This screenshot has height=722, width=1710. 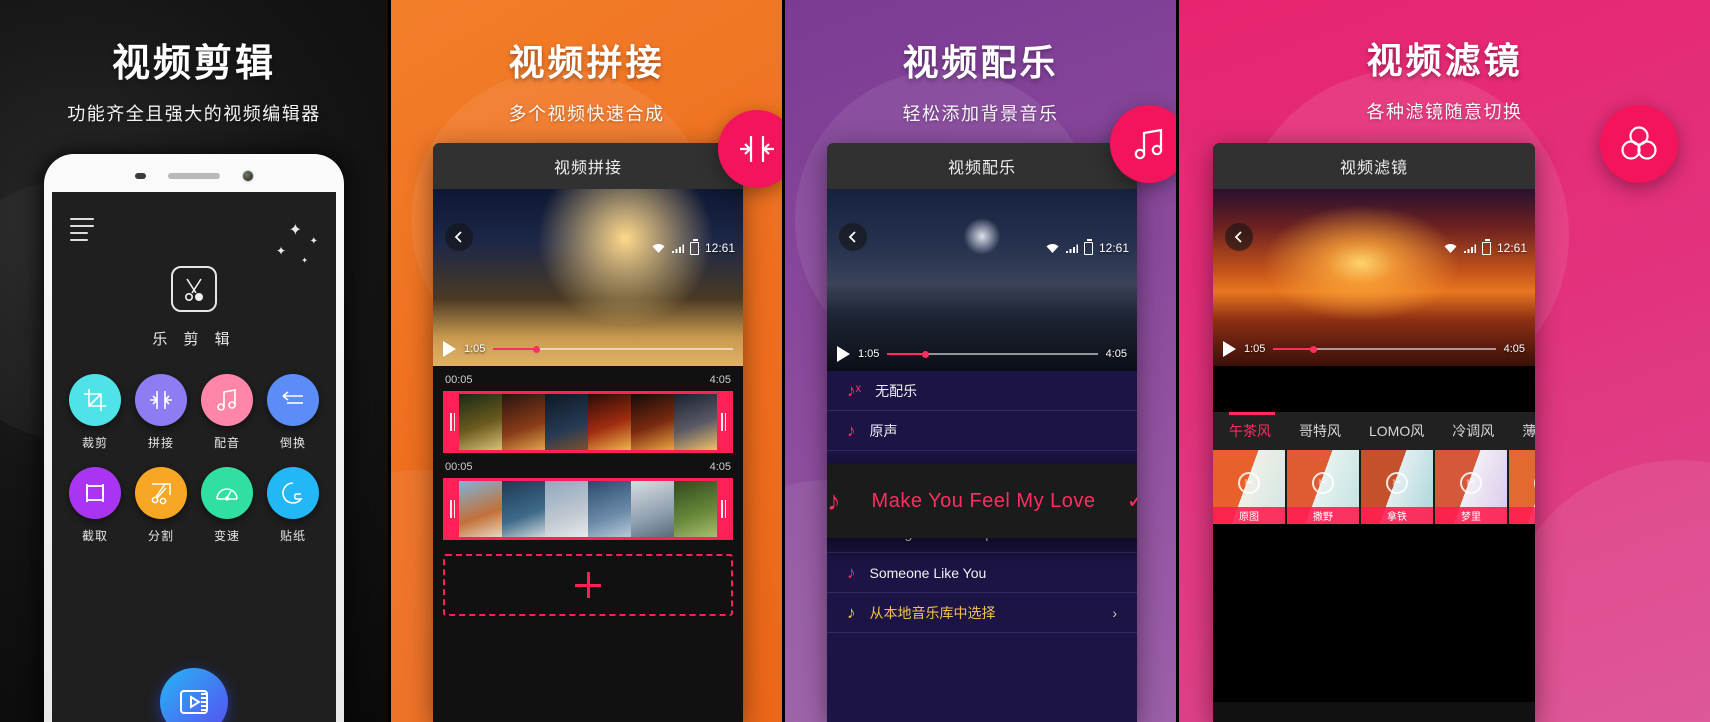 I want to click on tool-trim: 截取, so click(x=95, y=505).